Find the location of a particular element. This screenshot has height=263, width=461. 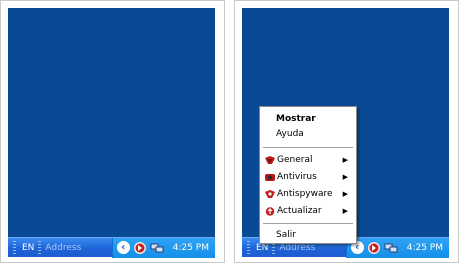

menu-item-antivirus: Antivirus ▶ is located at coordinates (308, 177).